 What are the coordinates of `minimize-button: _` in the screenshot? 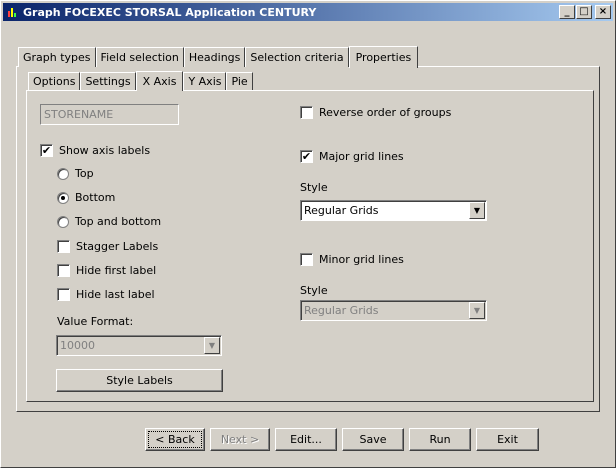 It's located at (567, 12).